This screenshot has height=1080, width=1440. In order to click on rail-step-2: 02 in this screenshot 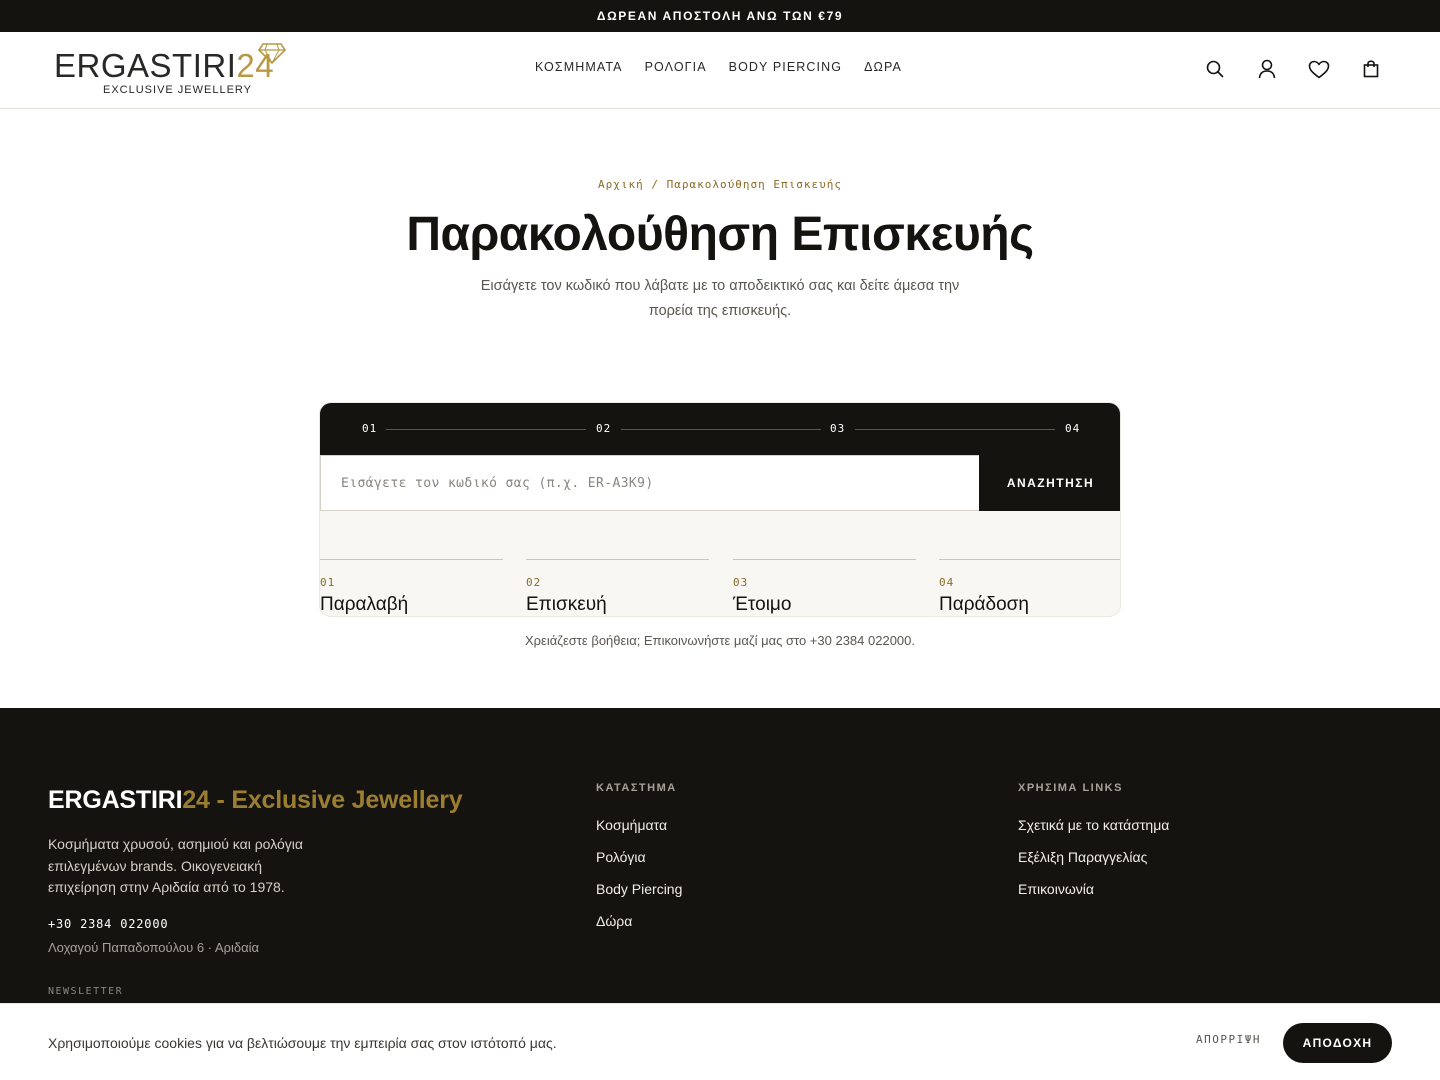, I will do `click(604, 428)`.